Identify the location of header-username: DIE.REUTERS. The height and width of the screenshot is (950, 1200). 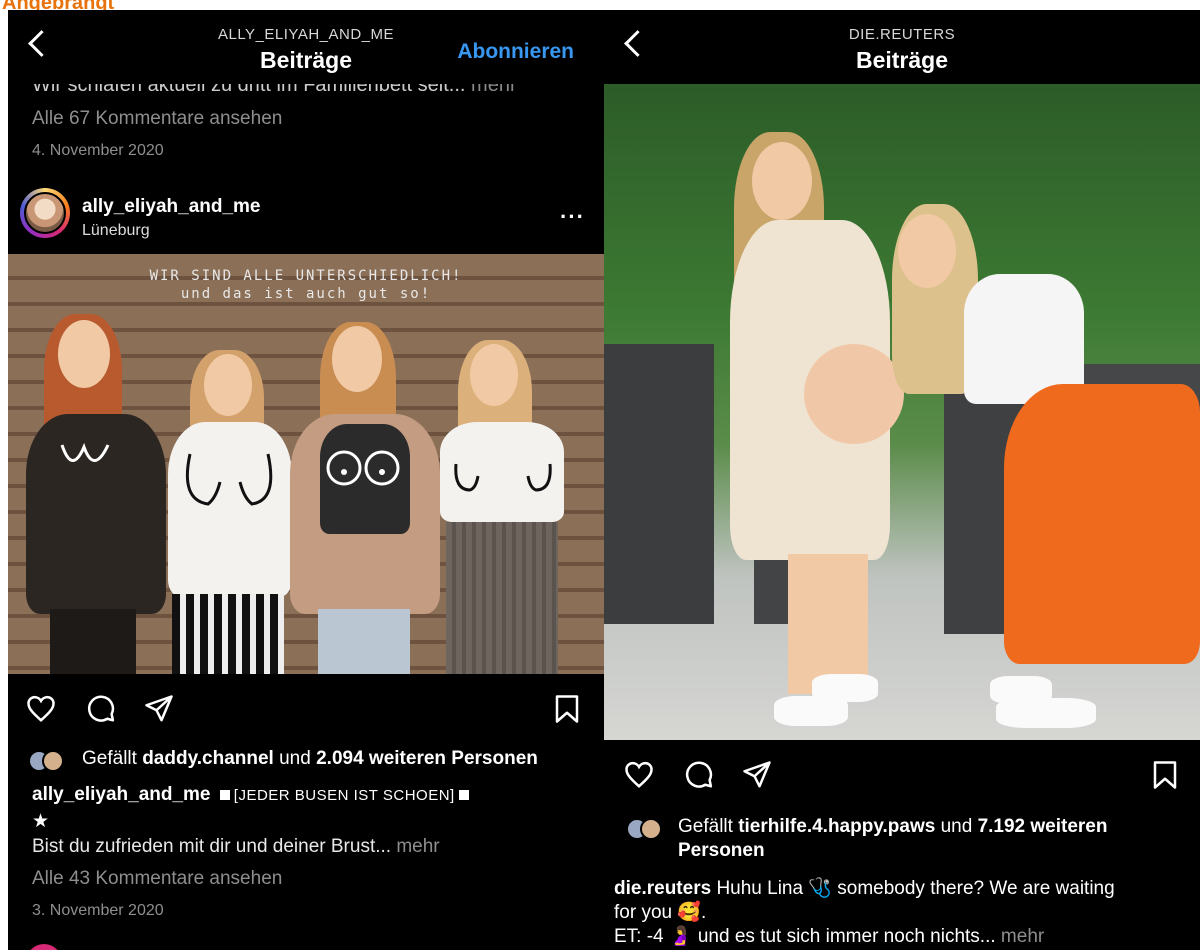
(902, 34).